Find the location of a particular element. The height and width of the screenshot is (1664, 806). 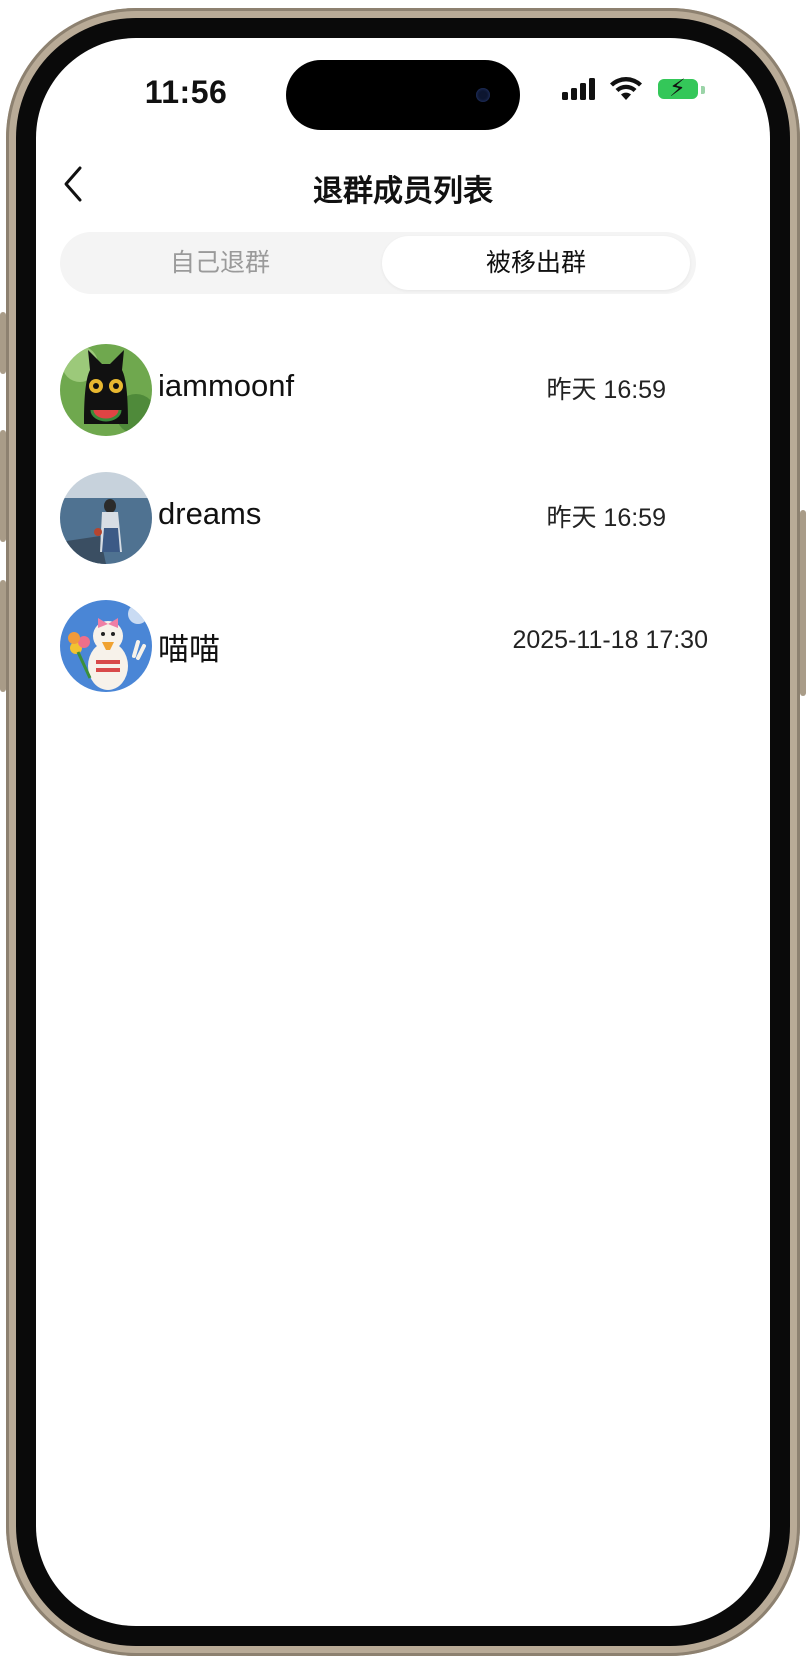

tab-removed: 被移出群 is located at coordinates (536, 263).